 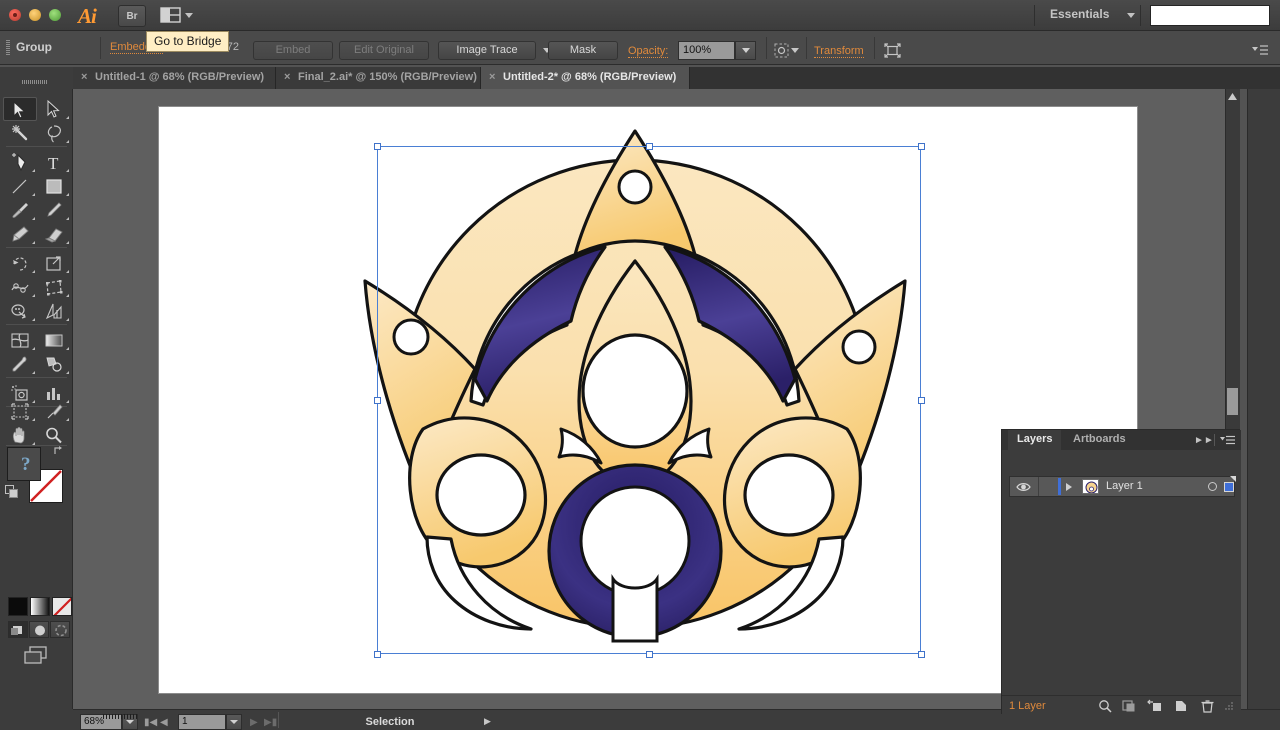 I want to click on edit-original-button: Edit Original, so click(x=384, y=50).